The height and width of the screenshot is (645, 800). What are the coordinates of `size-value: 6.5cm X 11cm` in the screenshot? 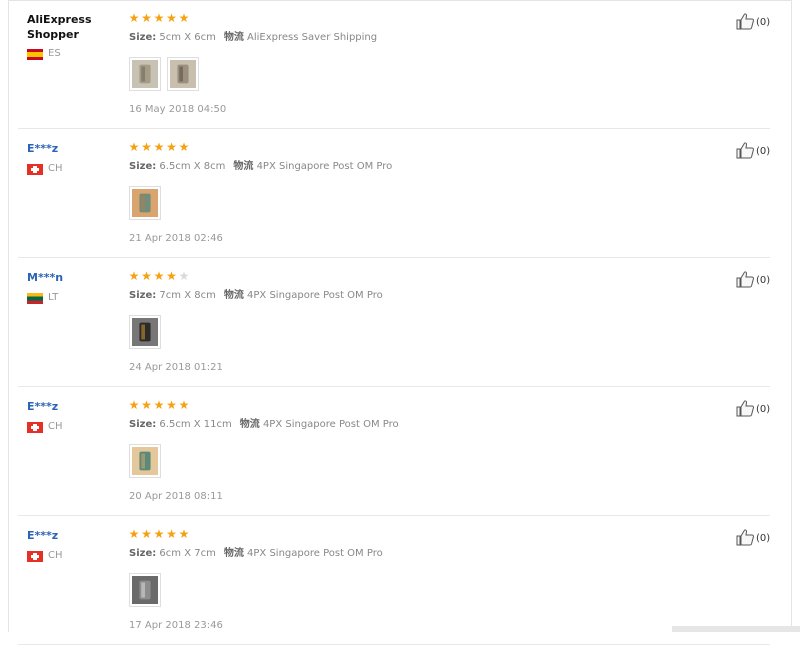 It's located at (195, 424).